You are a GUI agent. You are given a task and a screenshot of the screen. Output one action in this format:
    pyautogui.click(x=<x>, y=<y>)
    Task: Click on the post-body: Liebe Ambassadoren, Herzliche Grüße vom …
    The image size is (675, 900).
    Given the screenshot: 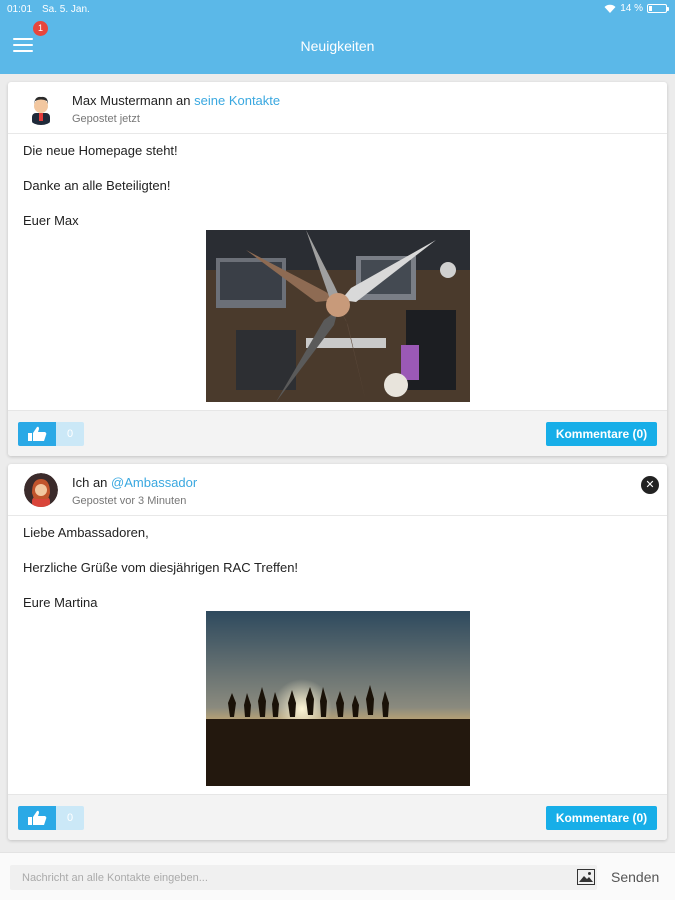 What is the action you would take?
    pyautogui.click(x=337, y=563)
    